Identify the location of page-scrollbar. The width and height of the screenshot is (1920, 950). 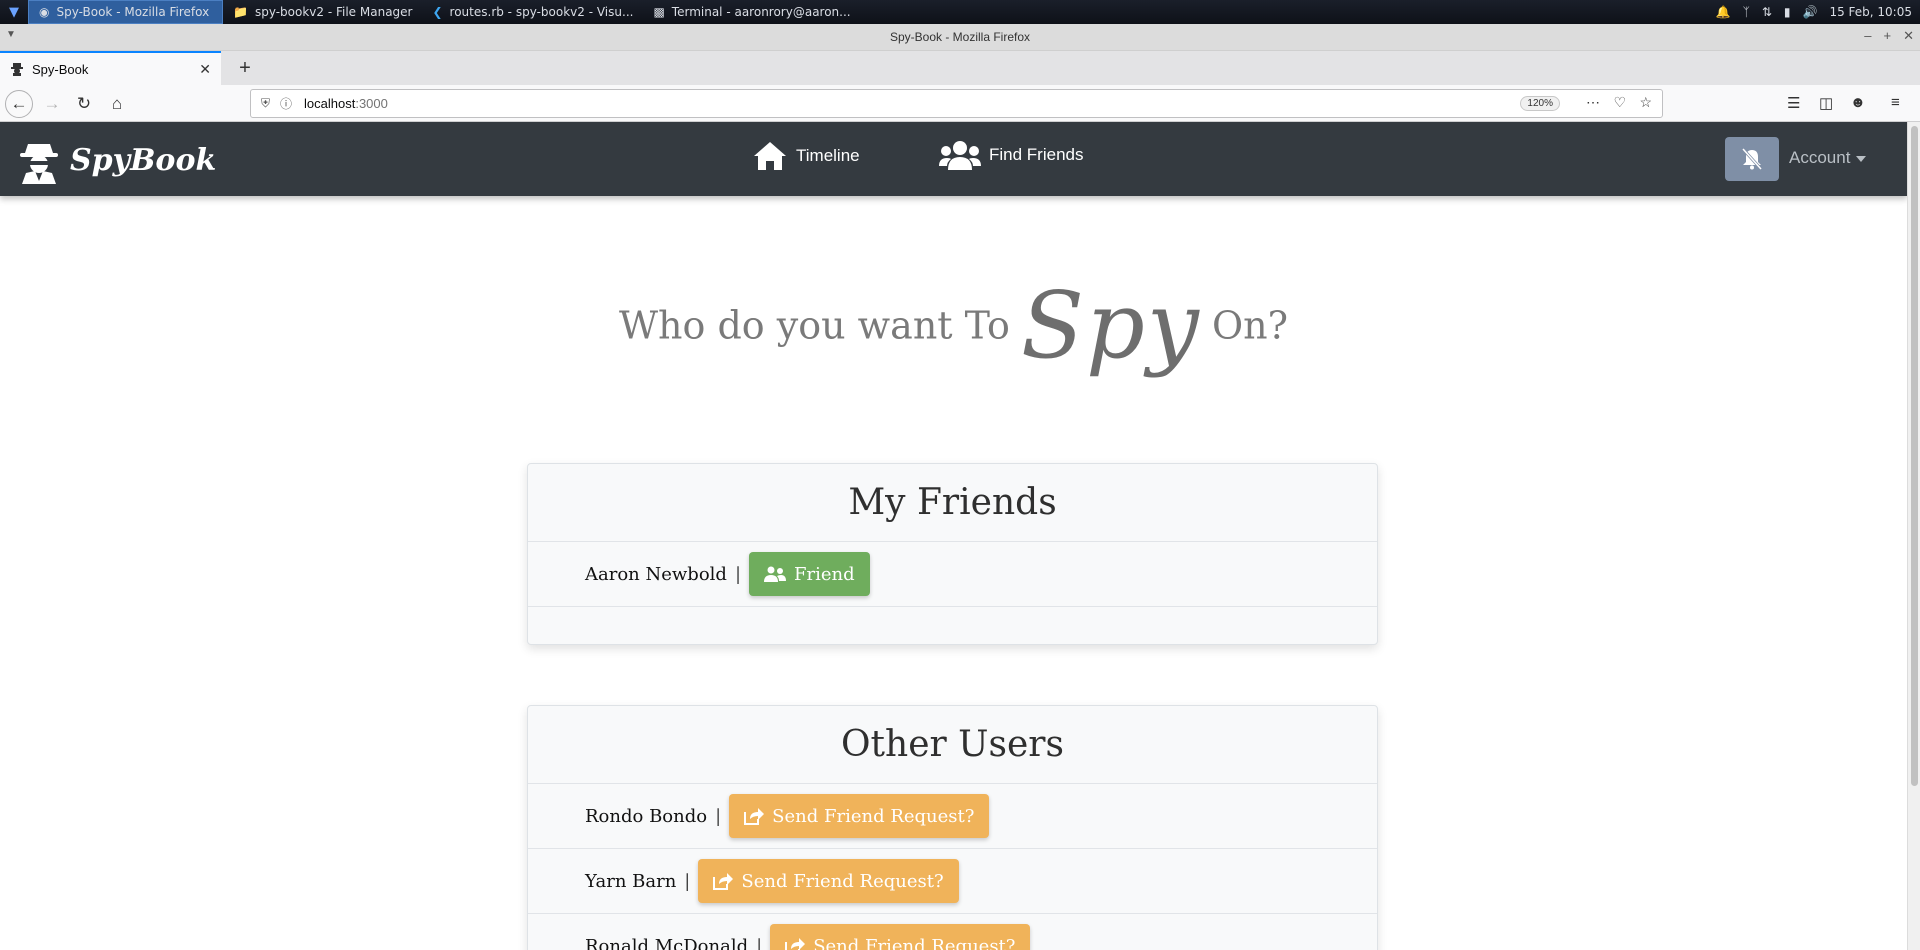
(1913, 536).